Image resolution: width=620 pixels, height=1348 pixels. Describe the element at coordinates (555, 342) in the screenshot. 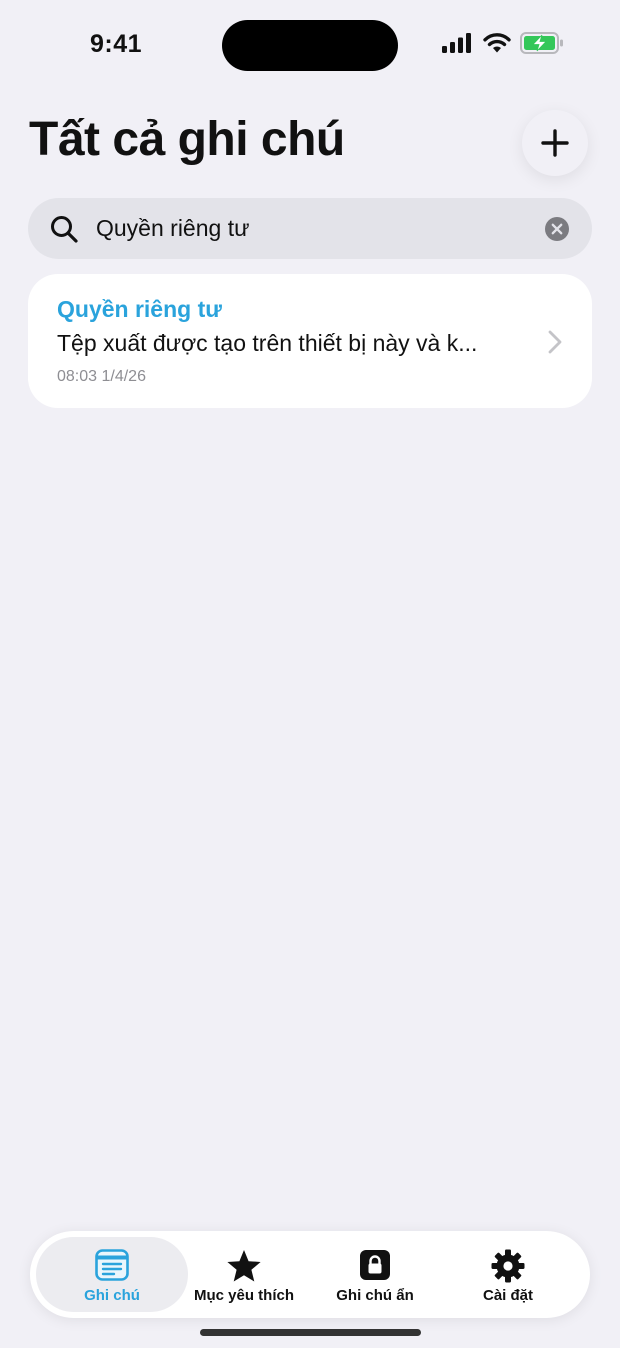

I see `chevron-right-icon` at that location.